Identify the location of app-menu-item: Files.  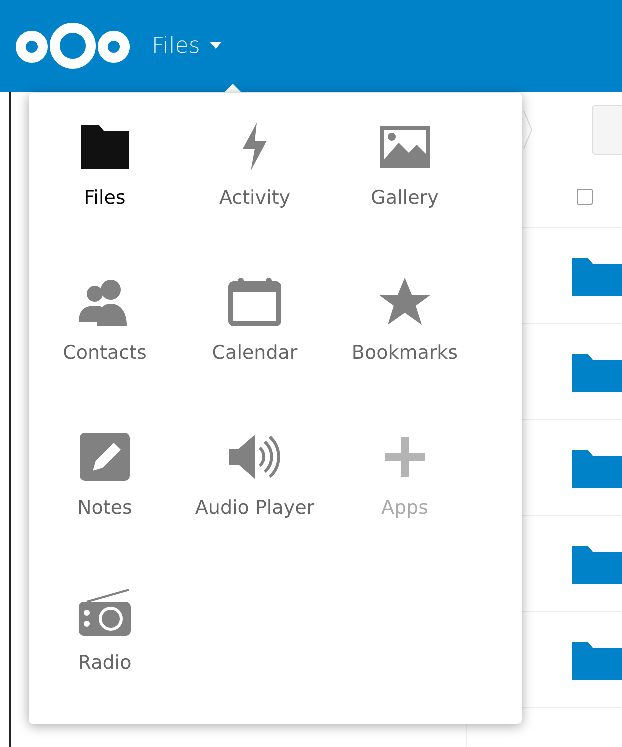
(105, 165).